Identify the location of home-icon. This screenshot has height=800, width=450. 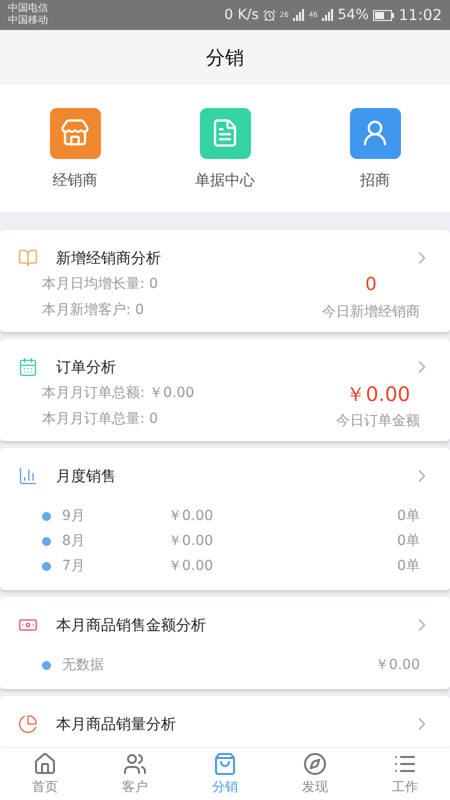
(45, 764).